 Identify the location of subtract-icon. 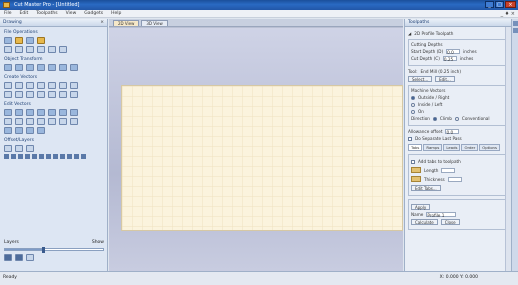
(19, 121).